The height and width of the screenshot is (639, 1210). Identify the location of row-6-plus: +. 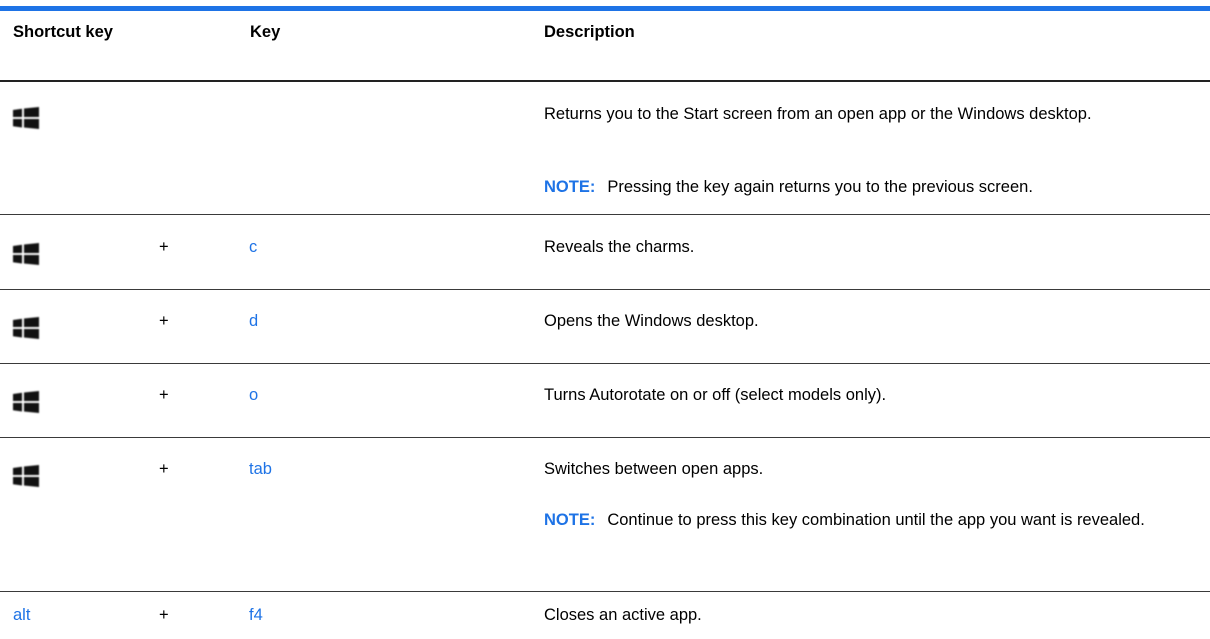
(164, 615).